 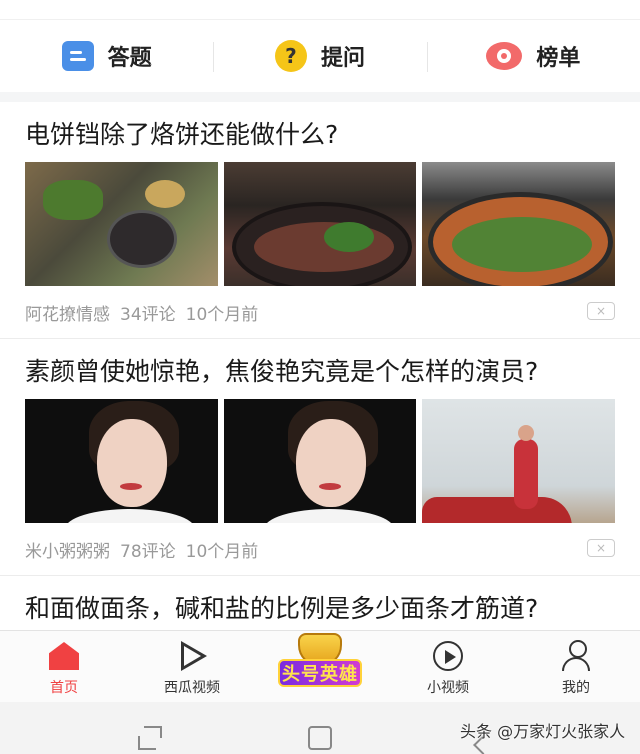 What do you see at coordinates (320, 127) in the screenshot?
I see `article-title: 电饼铛除了烙饼还能做什么?` at bounding box center [320, 127].